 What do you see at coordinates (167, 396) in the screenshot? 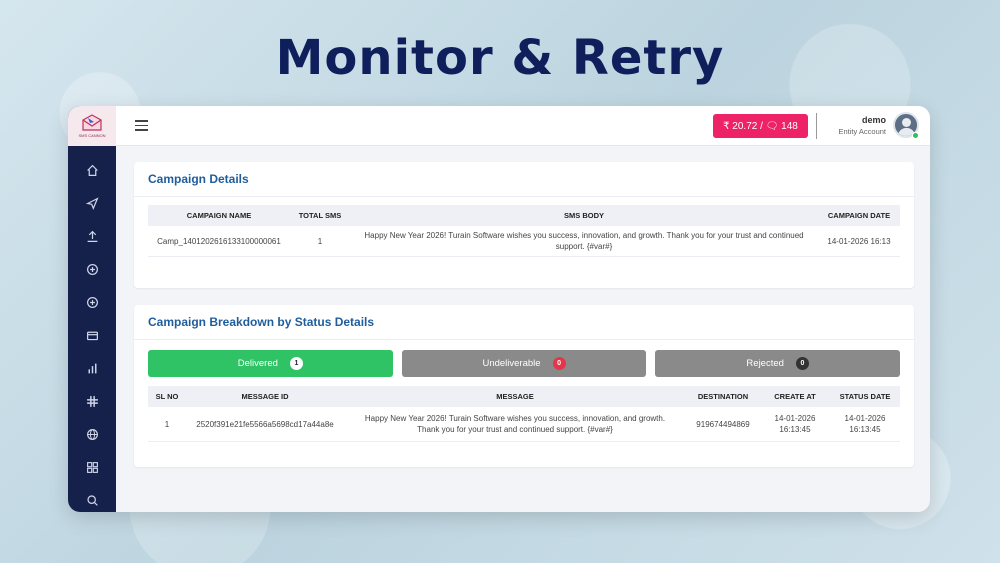
I see `column-header: SL NO` at bounding box center [167, 396].